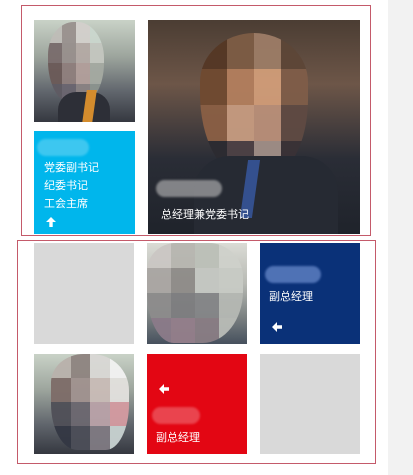  I want to click on leader-info-tile-blue: 党委副书记 纪委书记 工会主席, so click(84, 182).